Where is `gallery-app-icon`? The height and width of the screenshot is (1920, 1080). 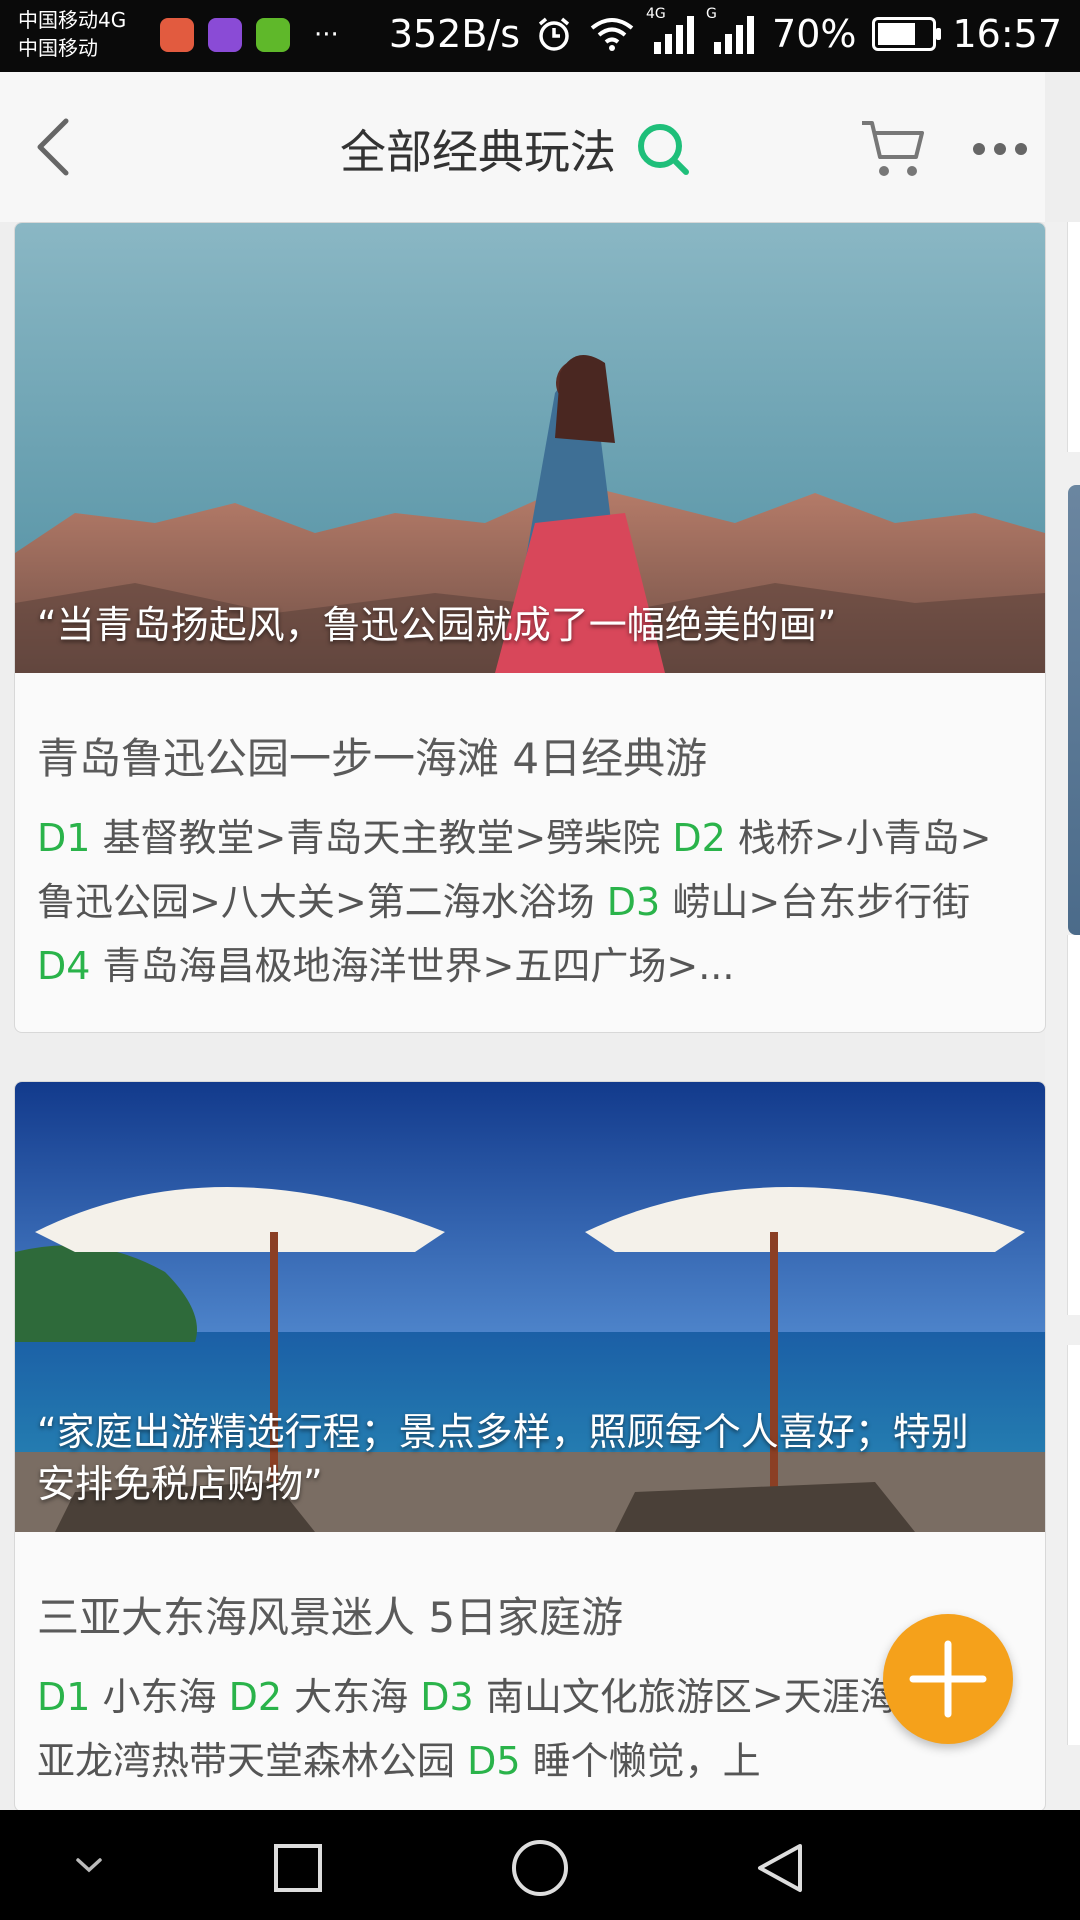
gallery-app-icon is located at coordinates (225, 35).